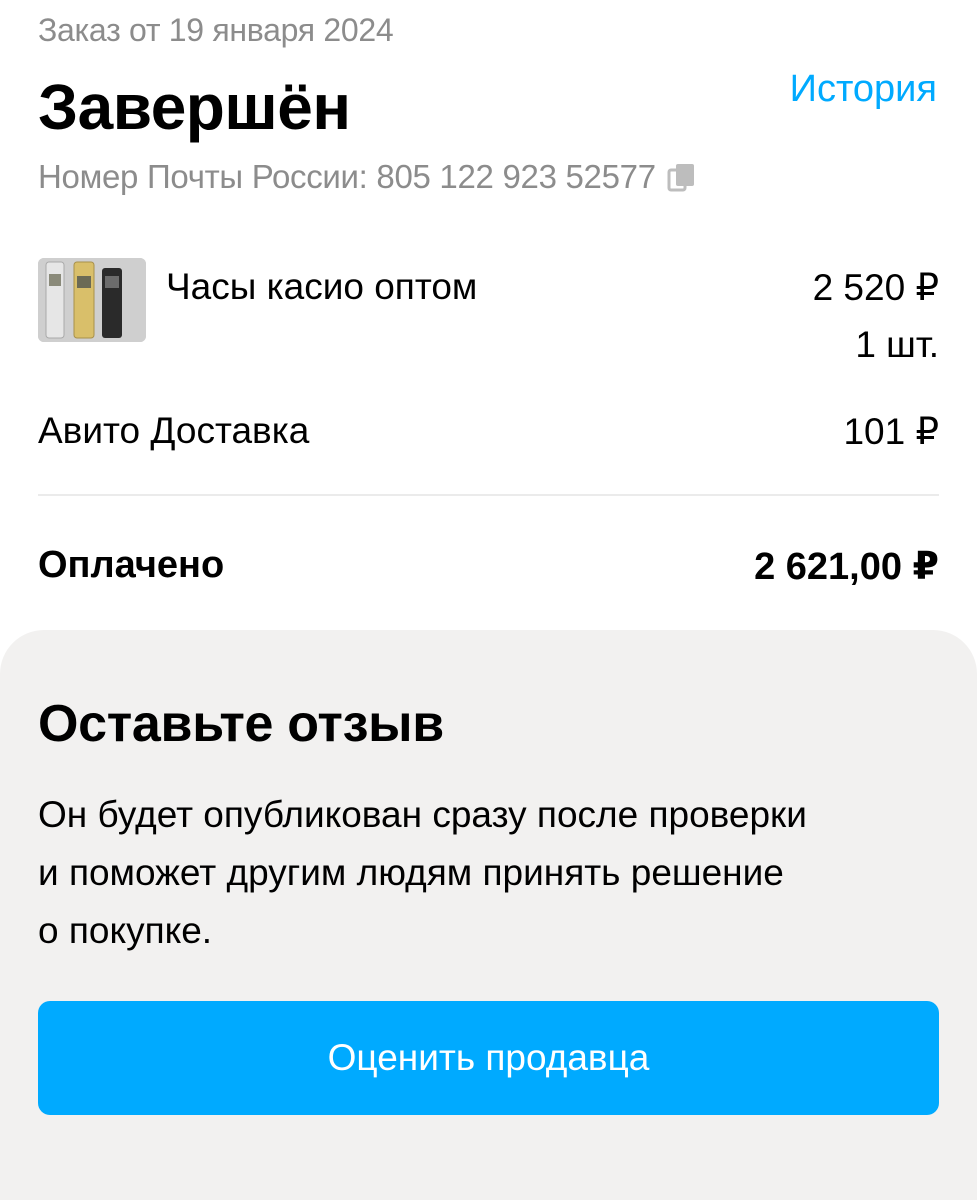 Image resolution: width=977 pixels, height=1200 pixels. What do you see at coordinates (488, 1058) in the screenshot?
I see `rate-seller-button: Оценить продавца` at bounding box center [488, 1058].